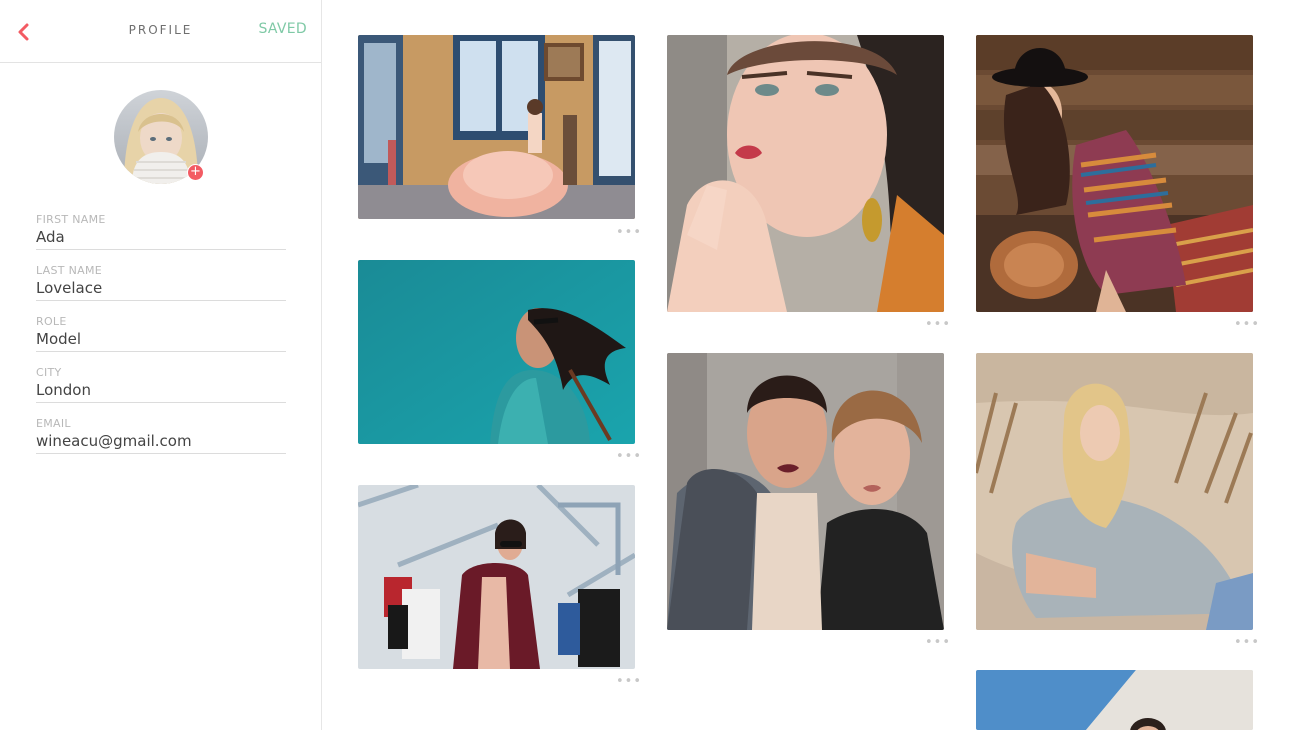 The width and height of the screenshot is (1289, 730). I want to click on profile-header: PROFILE SAVED, so click(160, 31).